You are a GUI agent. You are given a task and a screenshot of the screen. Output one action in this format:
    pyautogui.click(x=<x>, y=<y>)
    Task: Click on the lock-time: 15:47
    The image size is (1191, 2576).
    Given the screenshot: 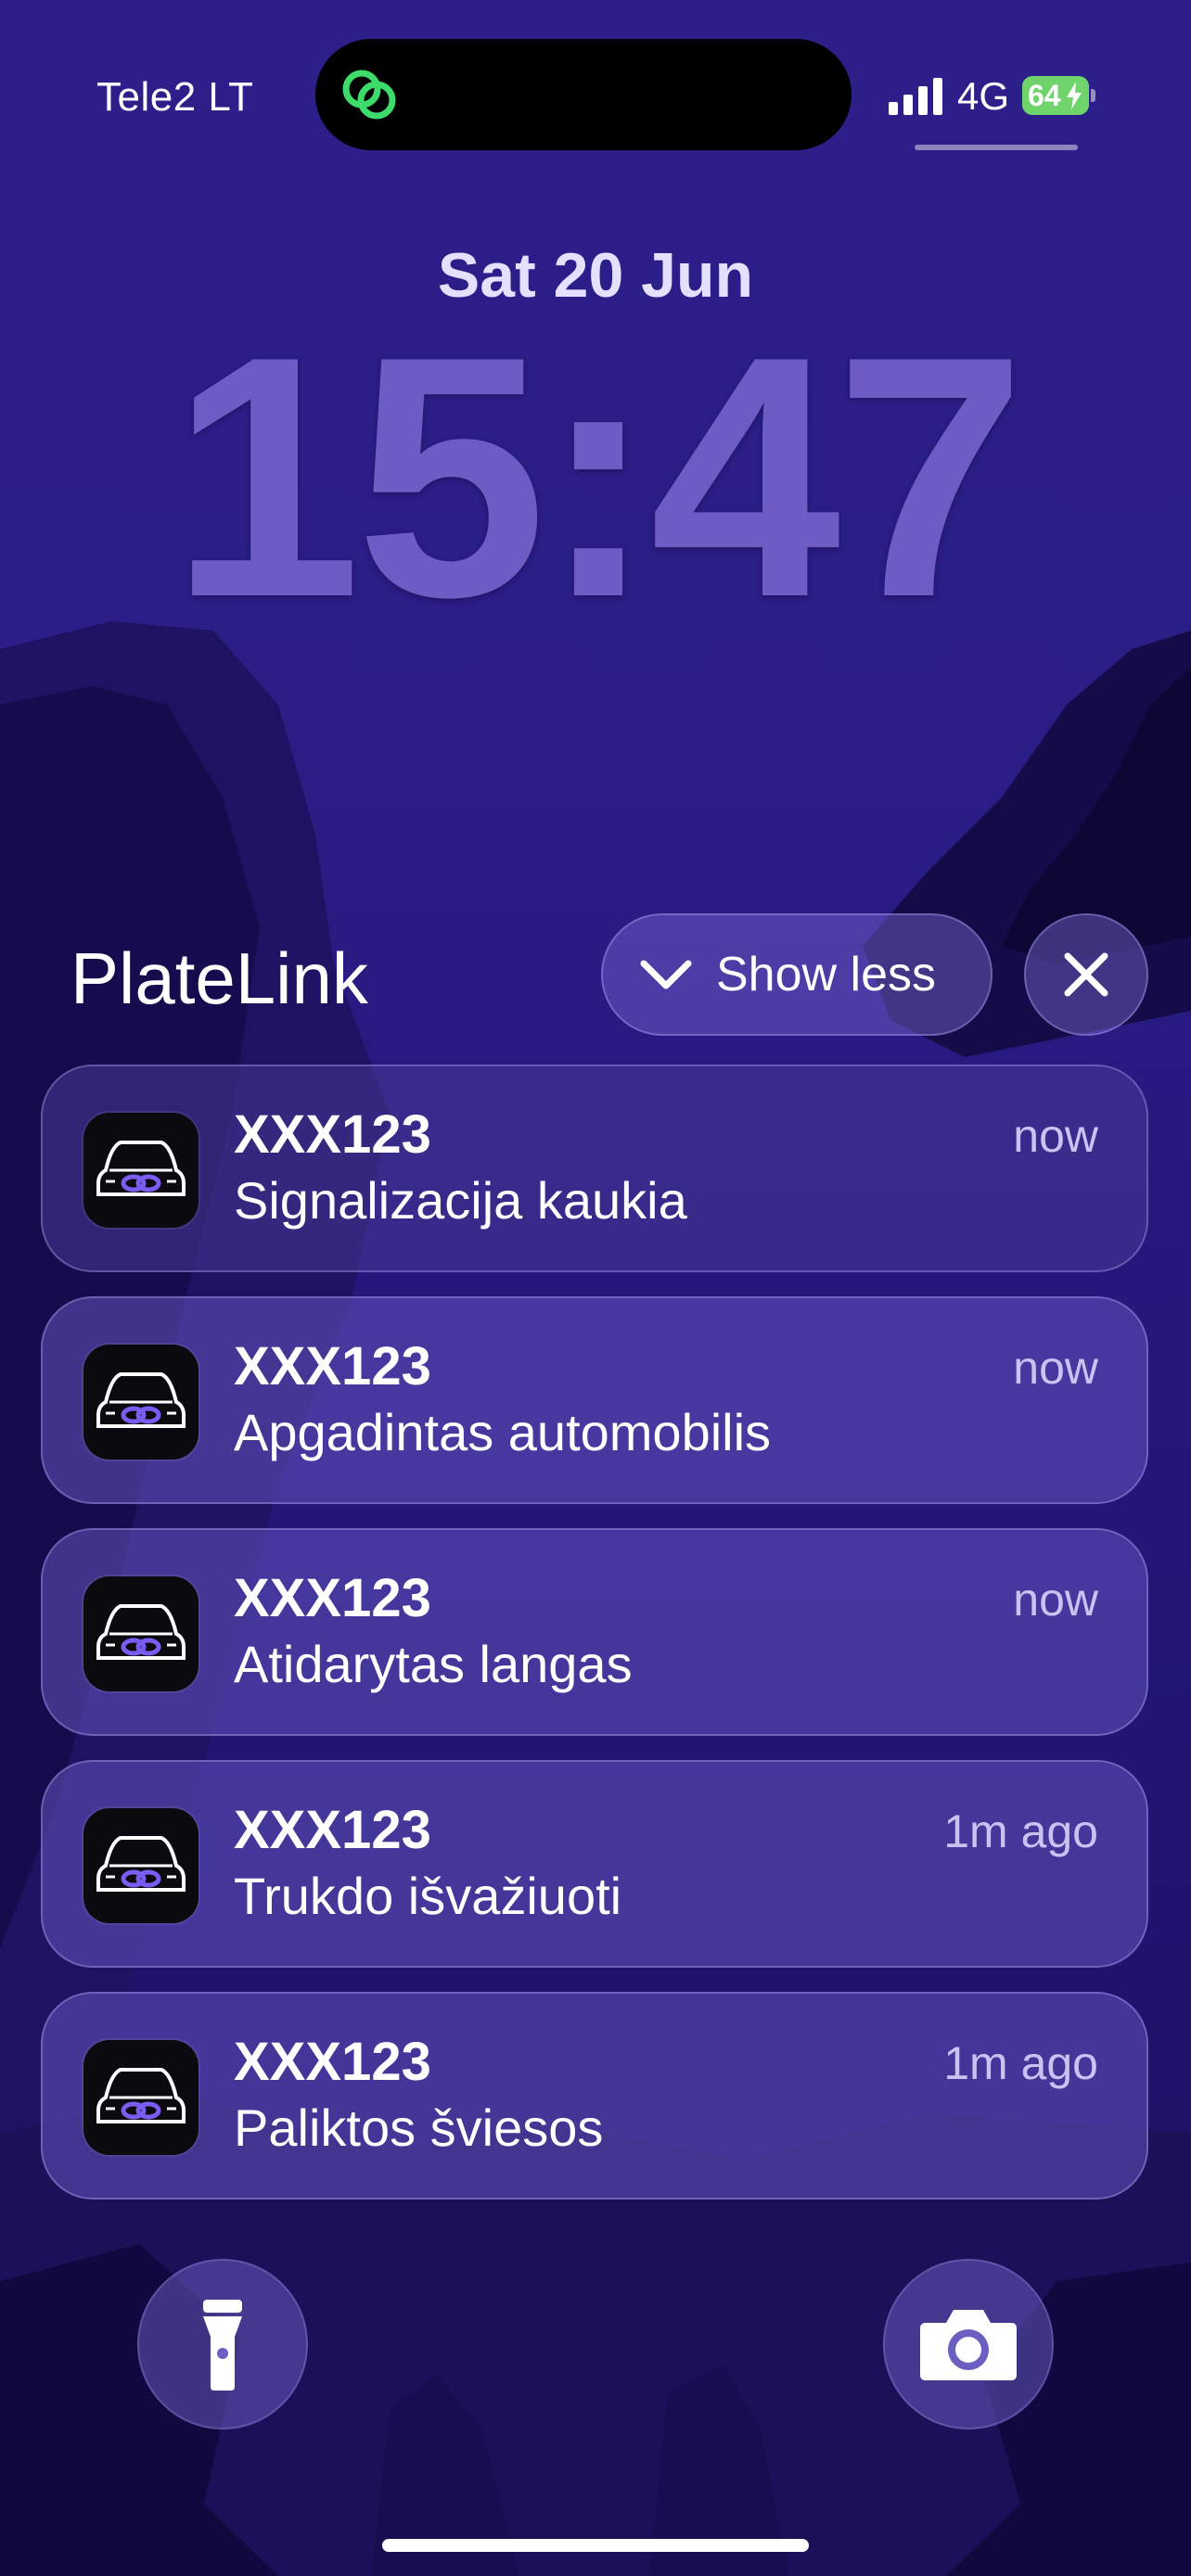 What is the action you would take?
    pyautogui.click(x=598, y=478)
    